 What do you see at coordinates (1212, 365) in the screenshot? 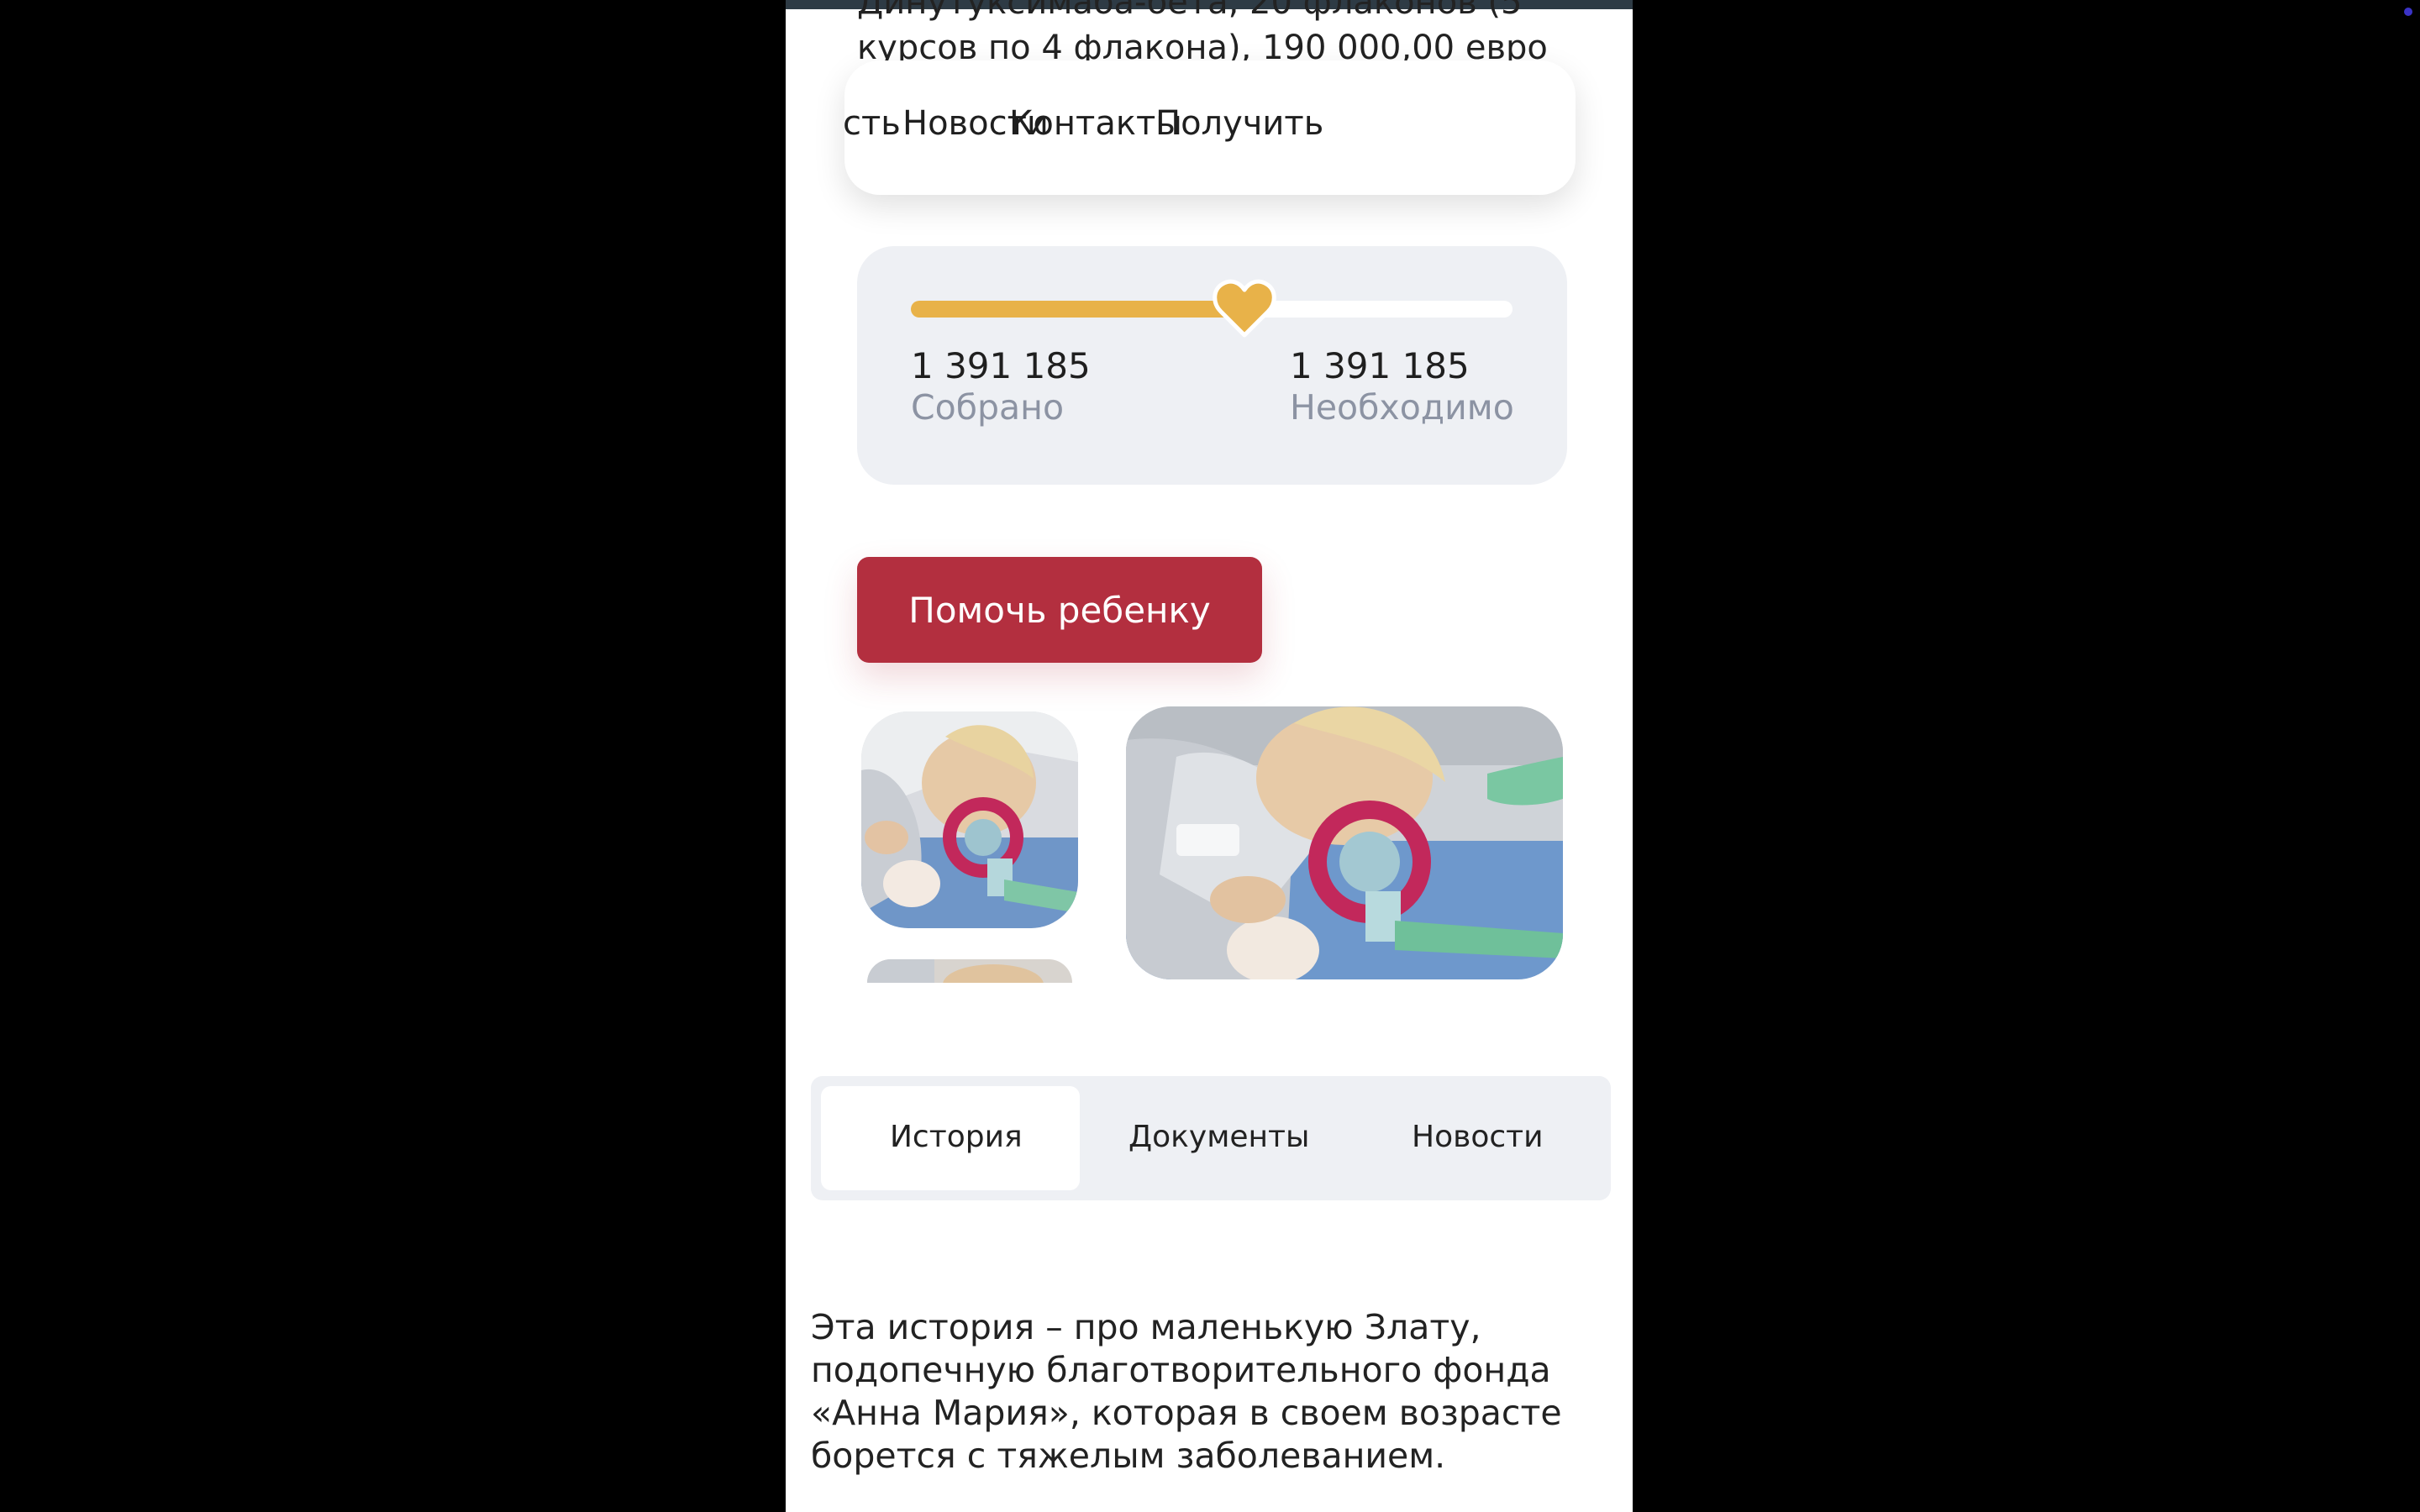
I see `fundraising-progress-card: 1 391 185 Собрано 1 391 185 Необходимо` at bounding box center [1212, 365].